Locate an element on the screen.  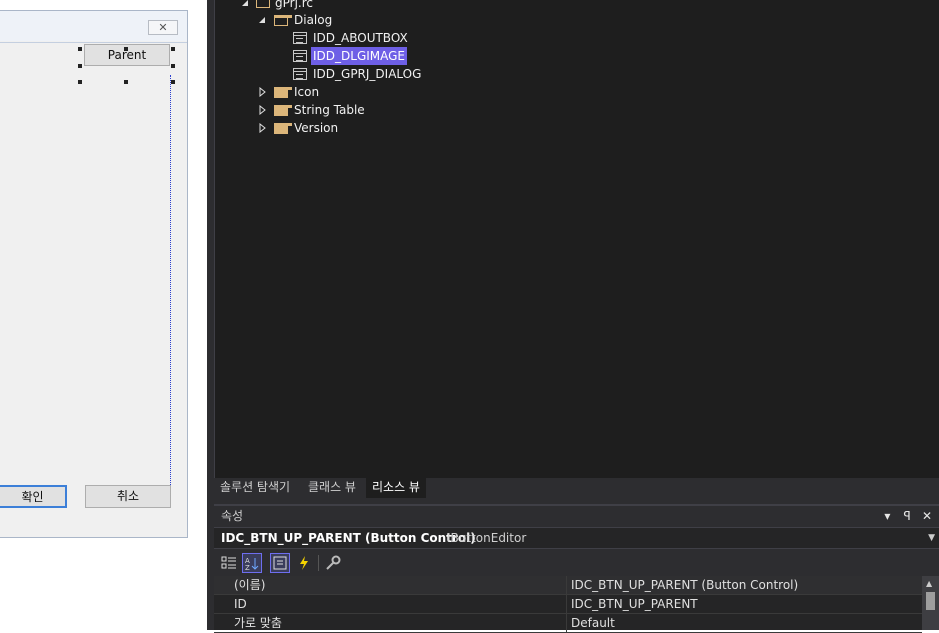
properties-title: 속성 is located at coordinates (232, 516).